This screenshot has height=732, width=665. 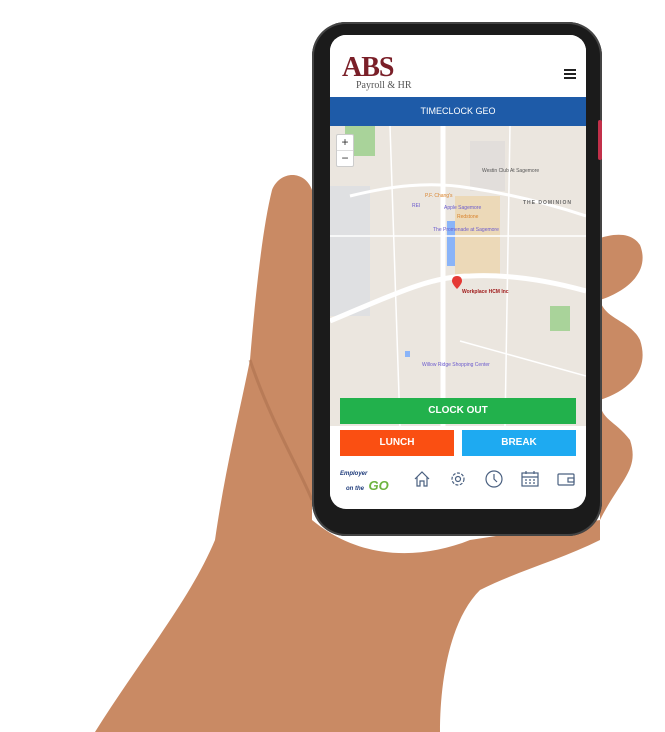 What do you see at coordinates (494, 479) in the screenshot?
I see `clock-icon` at bounding box center [494, 479].